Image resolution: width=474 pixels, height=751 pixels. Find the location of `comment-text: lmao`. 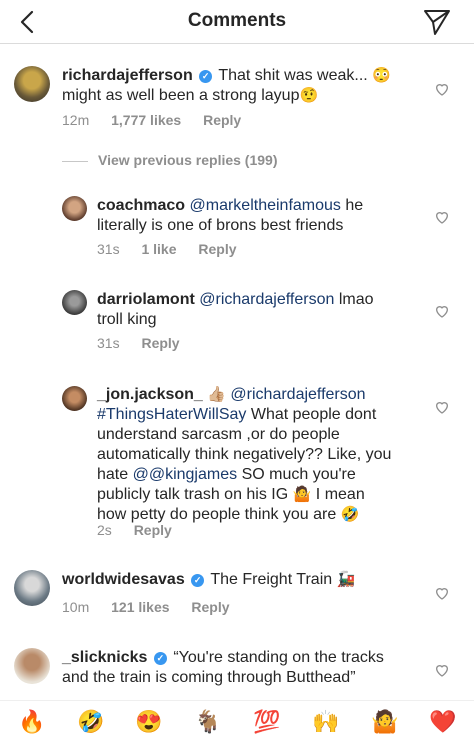

comment-text: lmao is located at coordinates (356, 299).